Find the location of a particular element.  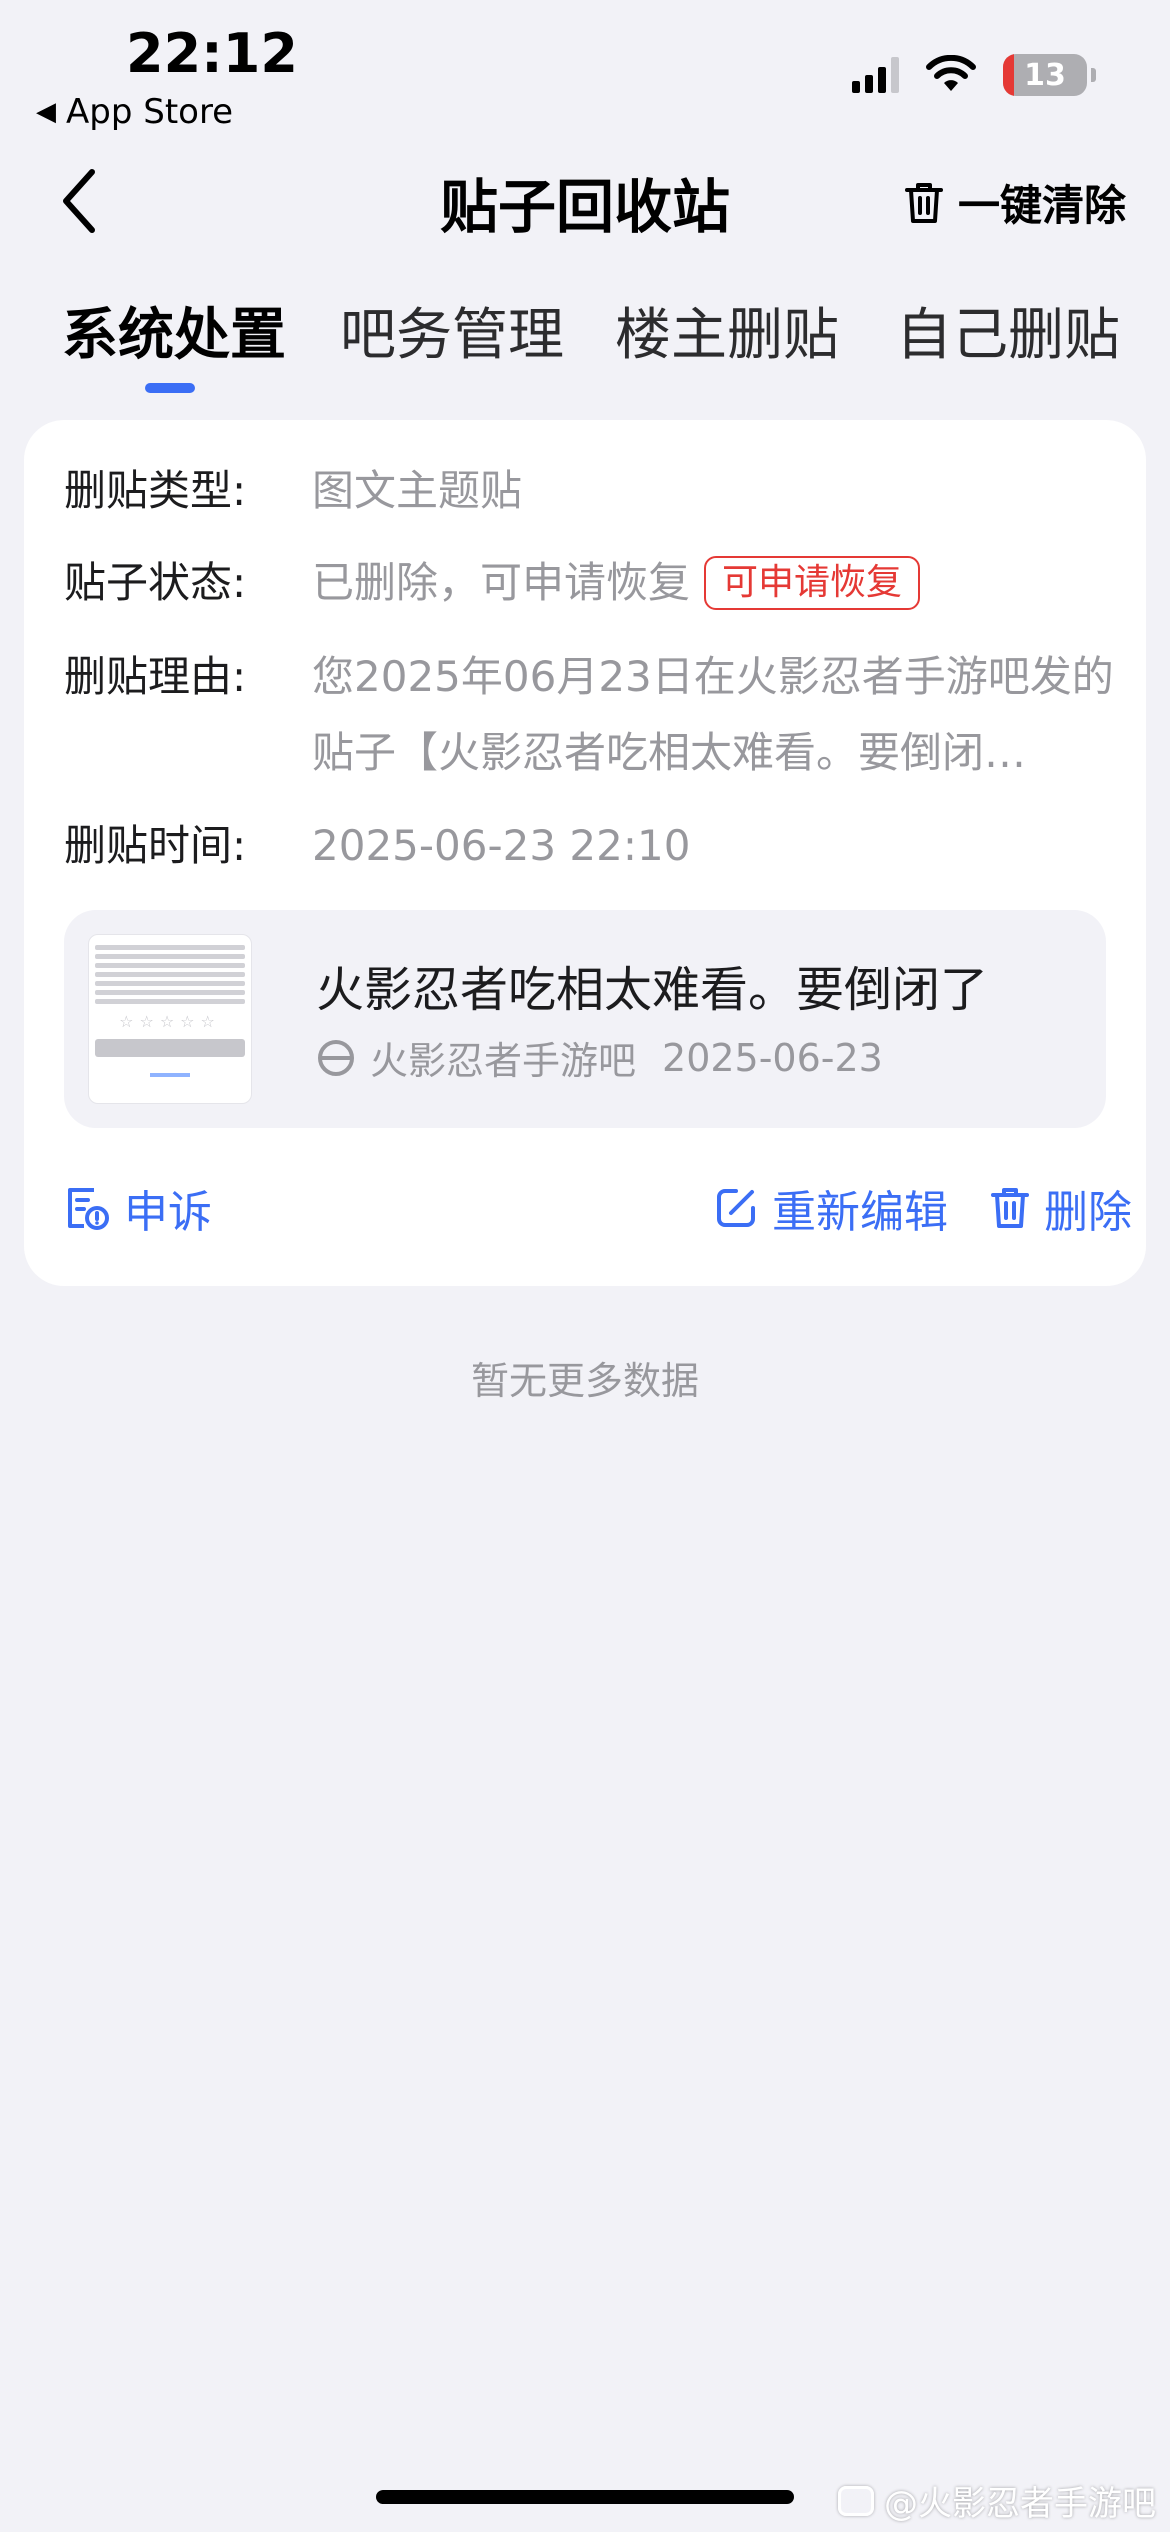

clear-all-label: 一键清除 is located at coordinates (1041, 205).